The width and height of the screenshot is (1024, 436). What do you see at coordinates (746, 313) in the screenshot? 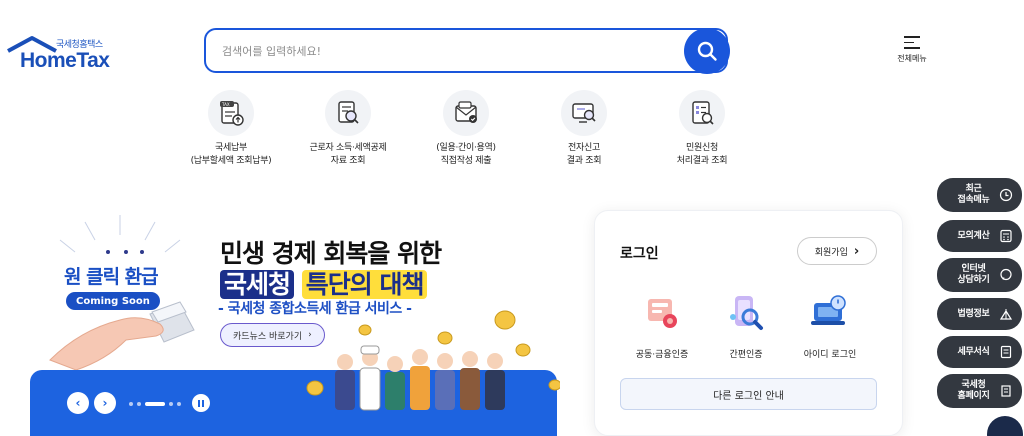
I see `mobile-auth-icon` at bounding box center [746, 313].